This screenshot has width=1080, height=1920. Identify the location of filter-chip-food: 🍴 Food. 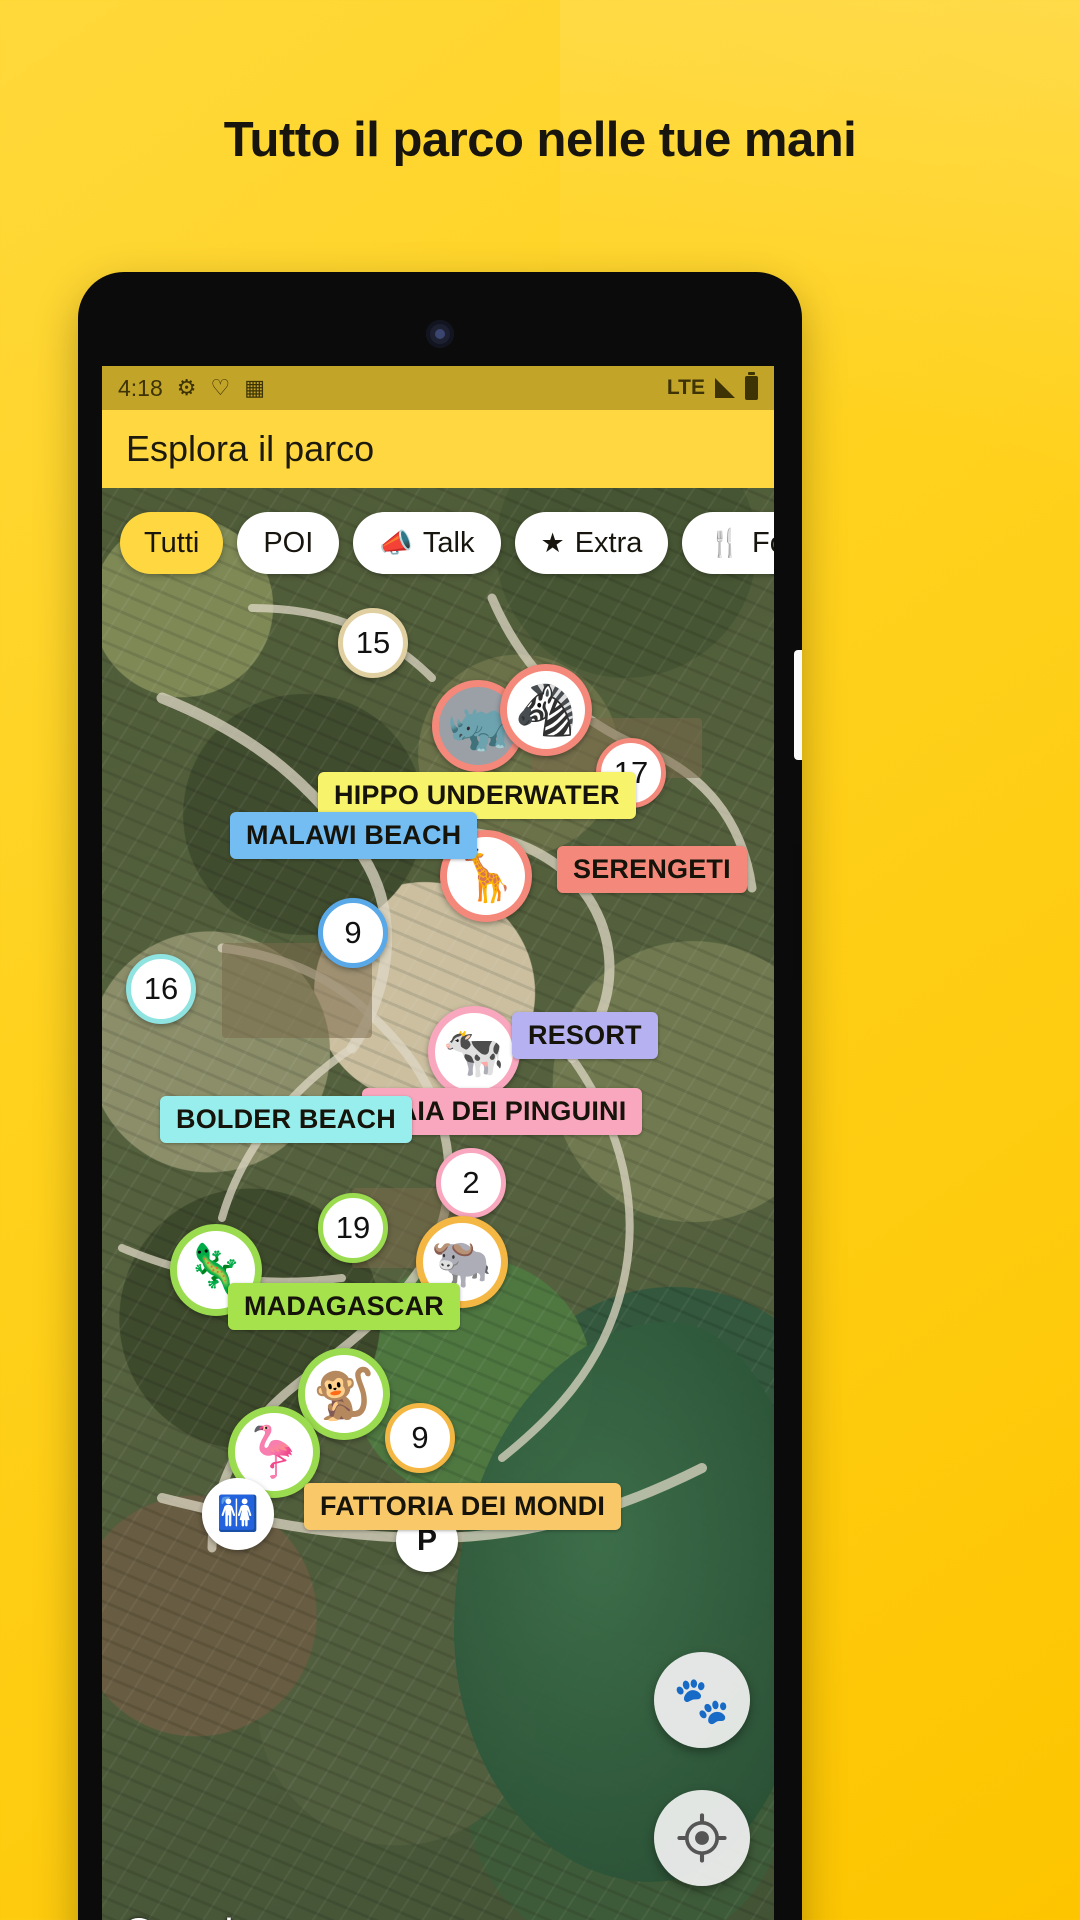
(728, 543).